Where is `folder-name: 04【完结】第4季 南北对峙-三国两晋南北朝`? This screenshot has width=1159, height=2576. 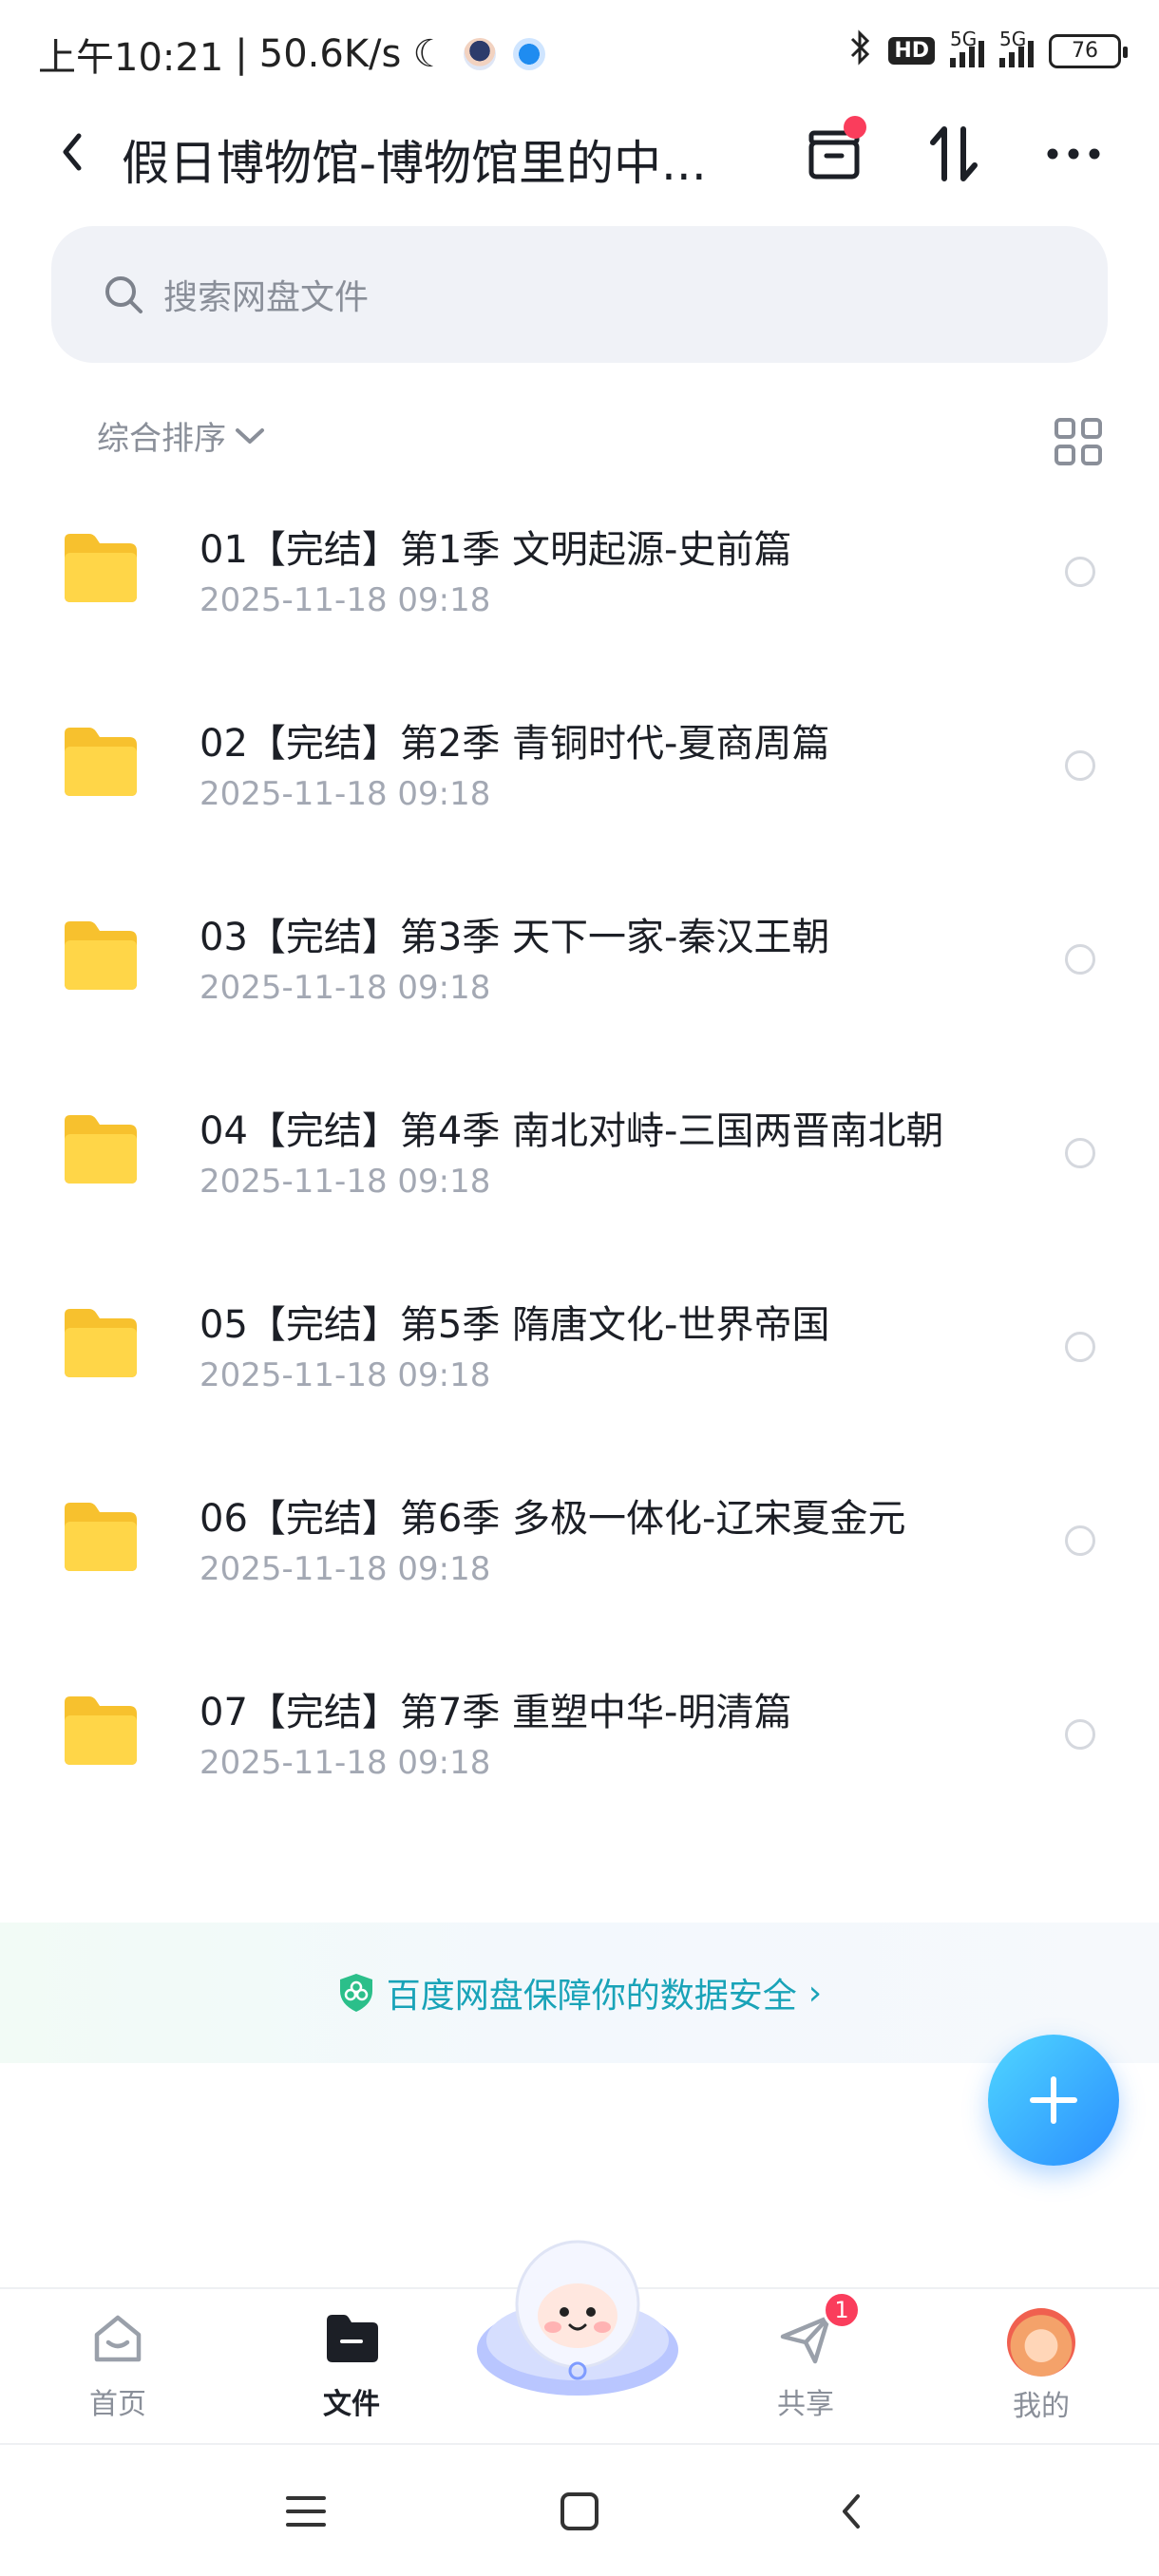
folder-name: 04【完结】第4季 南北对峙-三国两晋南北朝 is located at coordinates (572, 1131).